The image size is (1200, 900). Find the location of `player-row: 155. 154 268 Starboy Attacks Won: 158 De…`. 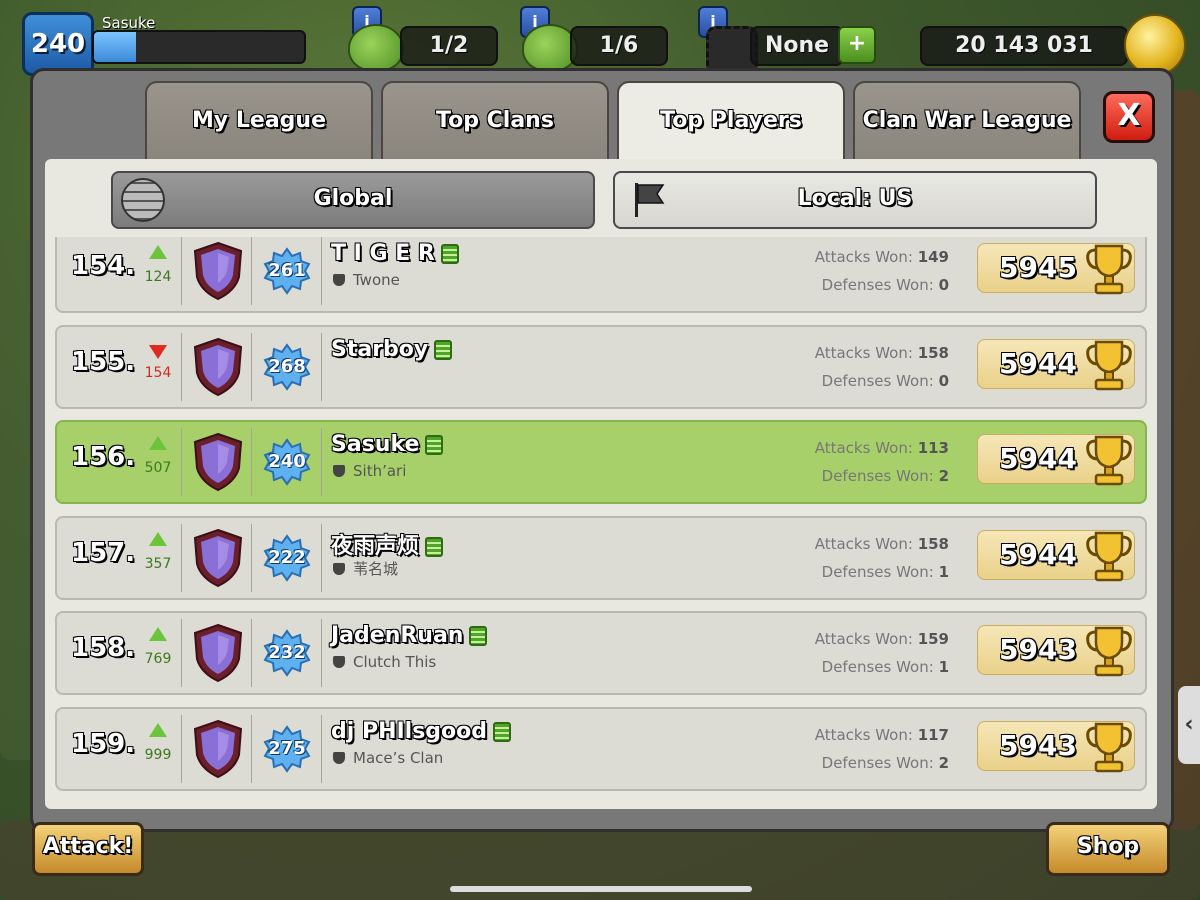

player-row: 155. 154 268 Starboy Attacks Won: 158 De… is located at coordinates (601, 367).